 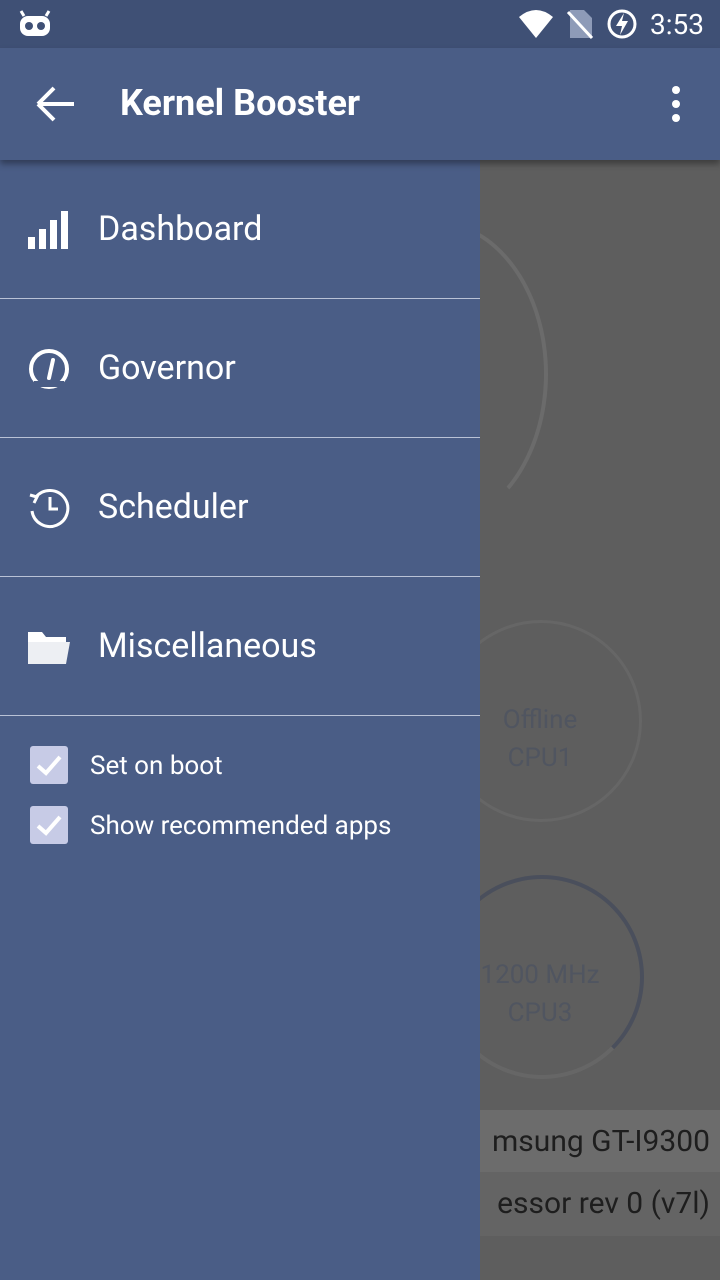 What do you see at coordinates (240, 368) in the screenshot?
I see `nav-item-governor: Governor` at bounding box center [240, 368].